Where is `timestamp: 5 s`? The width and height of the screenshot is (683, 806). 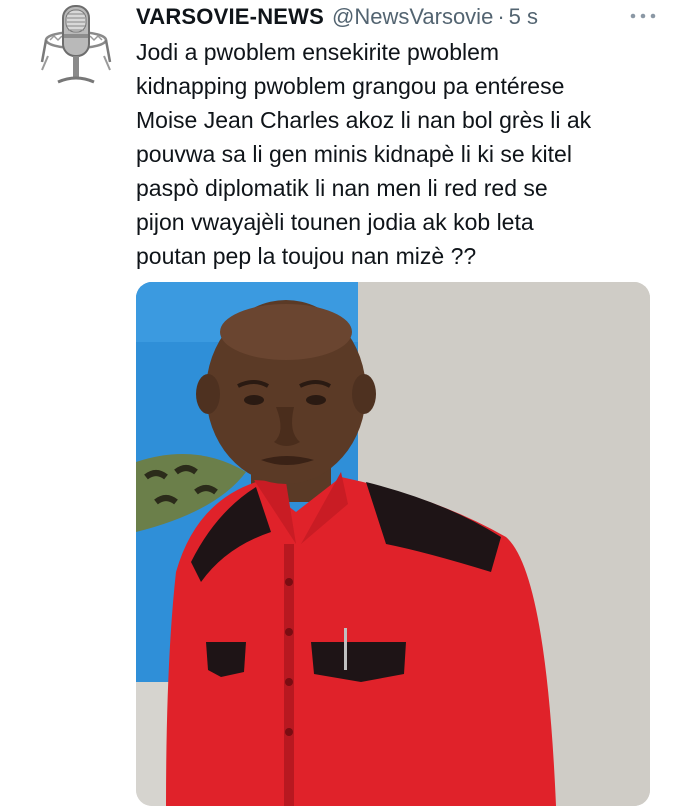 timestamp: 5 s is located at coordinates (523, 17).